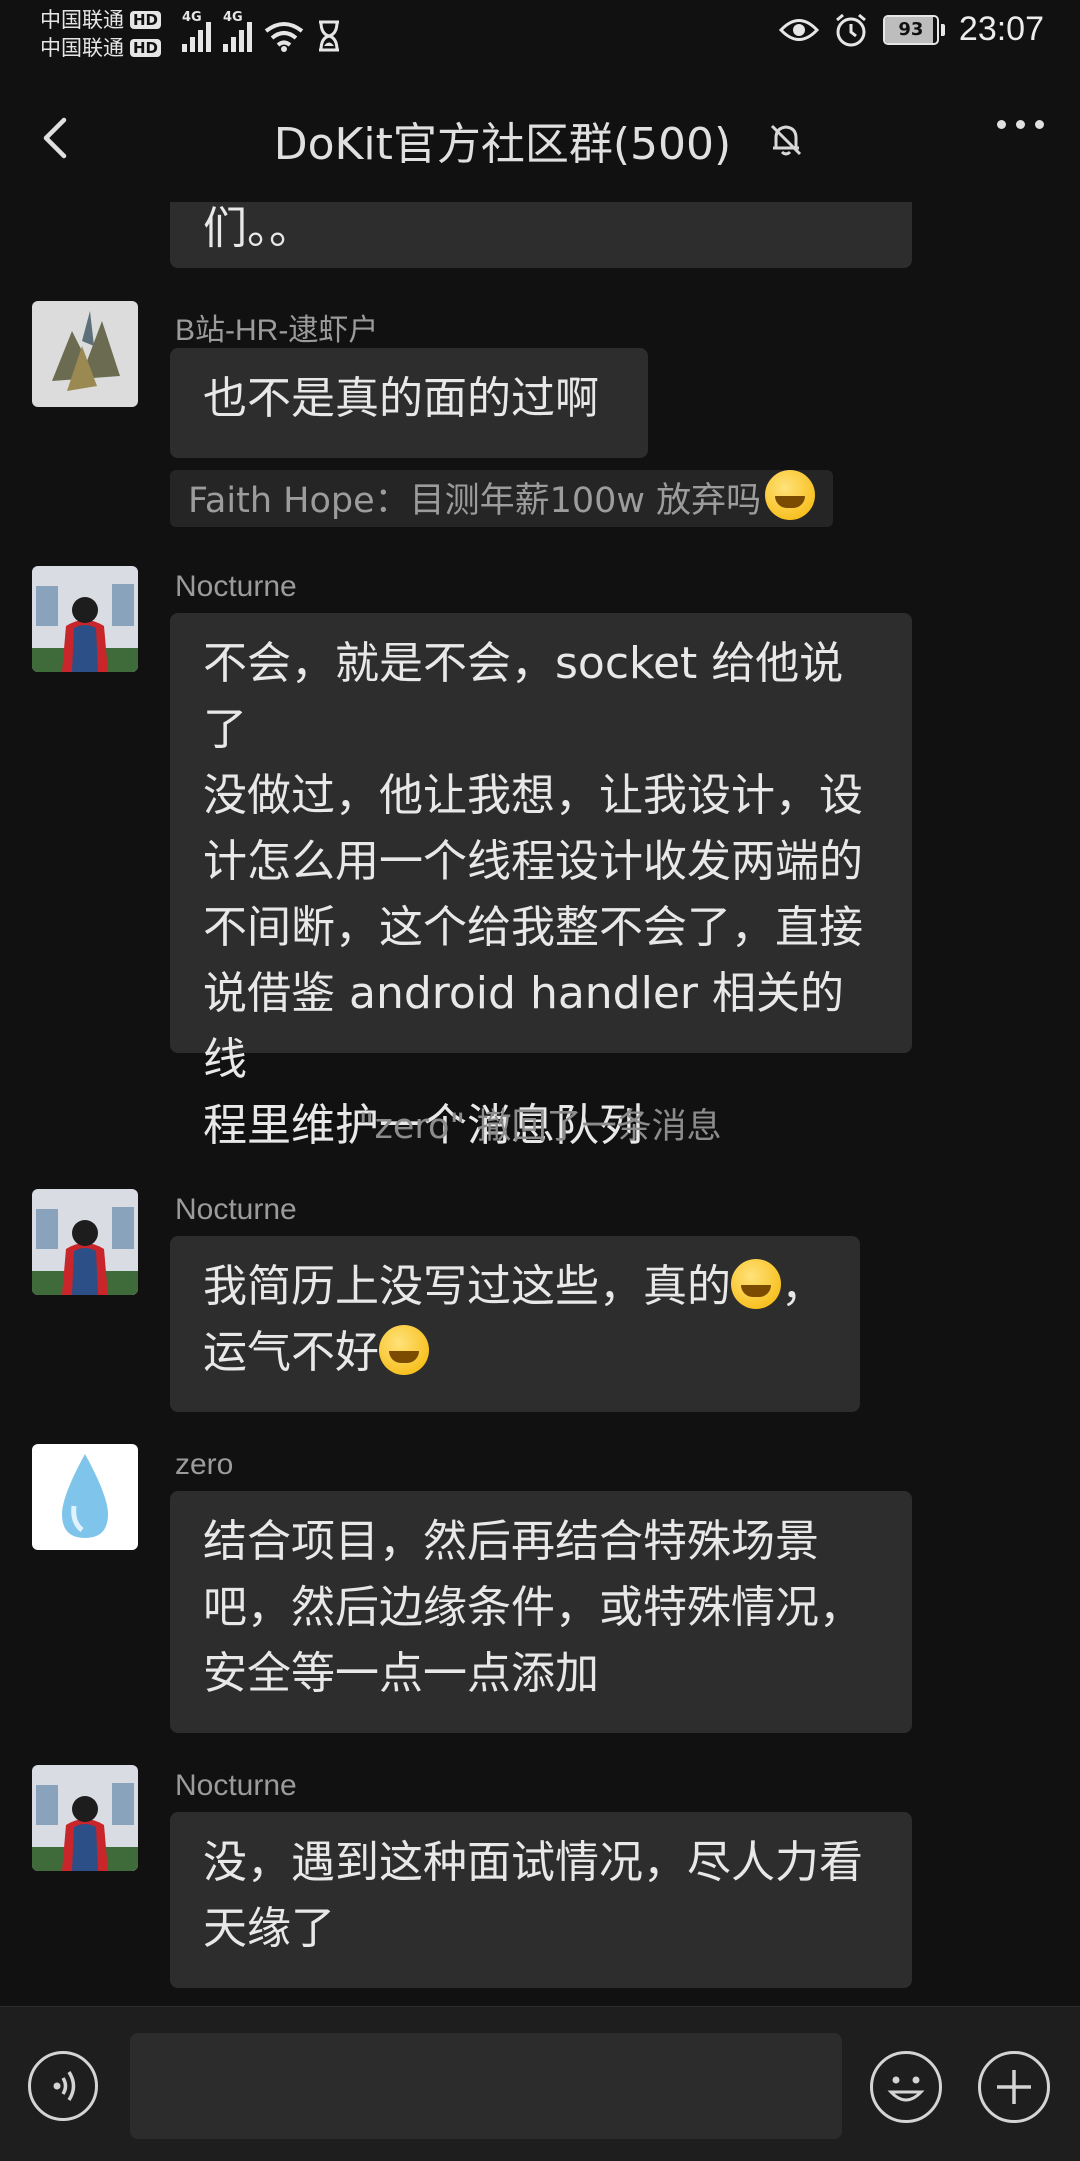  I want to click on alarm-icon, so click(850, 29).